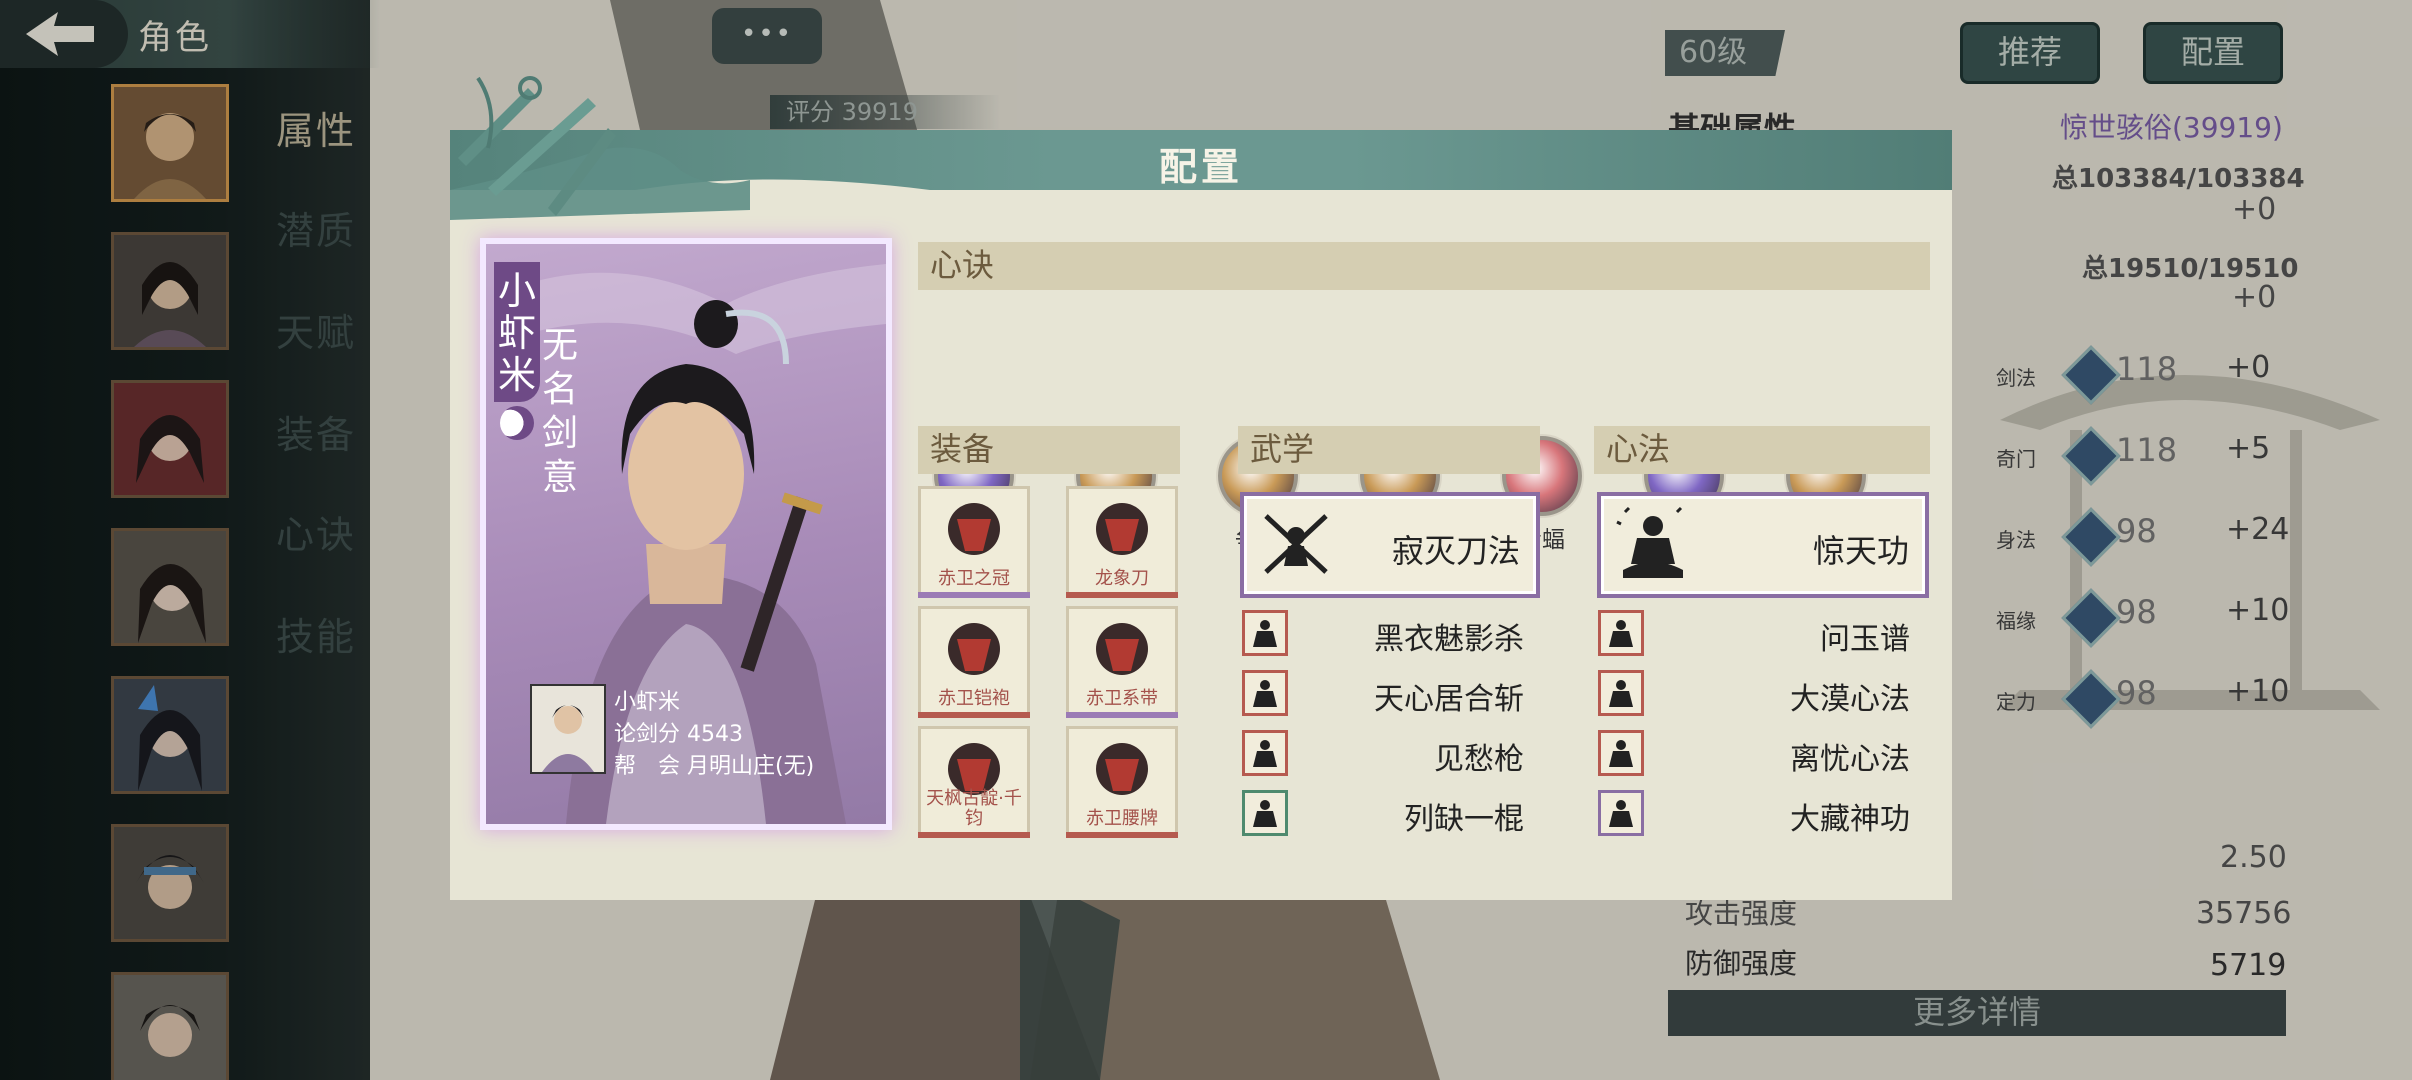 The image size is (2412, 1080). What do you see at coordinates (568, 738) in the screenshot?
I see `portrait-icon` at bounding box center [568, 738].